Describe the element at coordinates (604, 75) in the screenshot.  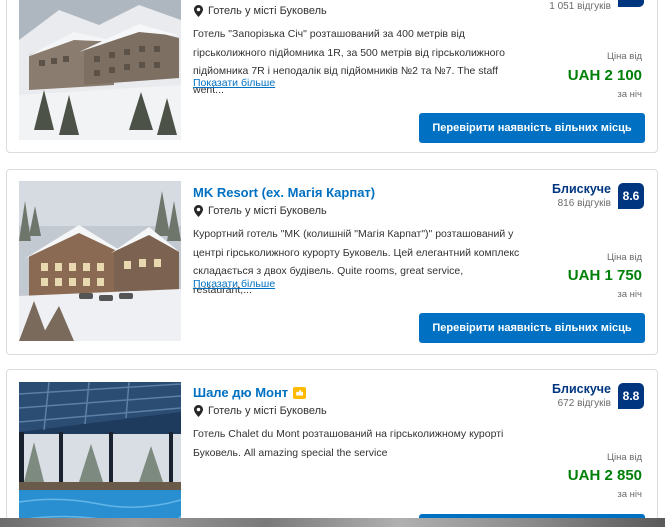
I see `price: UAH 2 100` at that location.